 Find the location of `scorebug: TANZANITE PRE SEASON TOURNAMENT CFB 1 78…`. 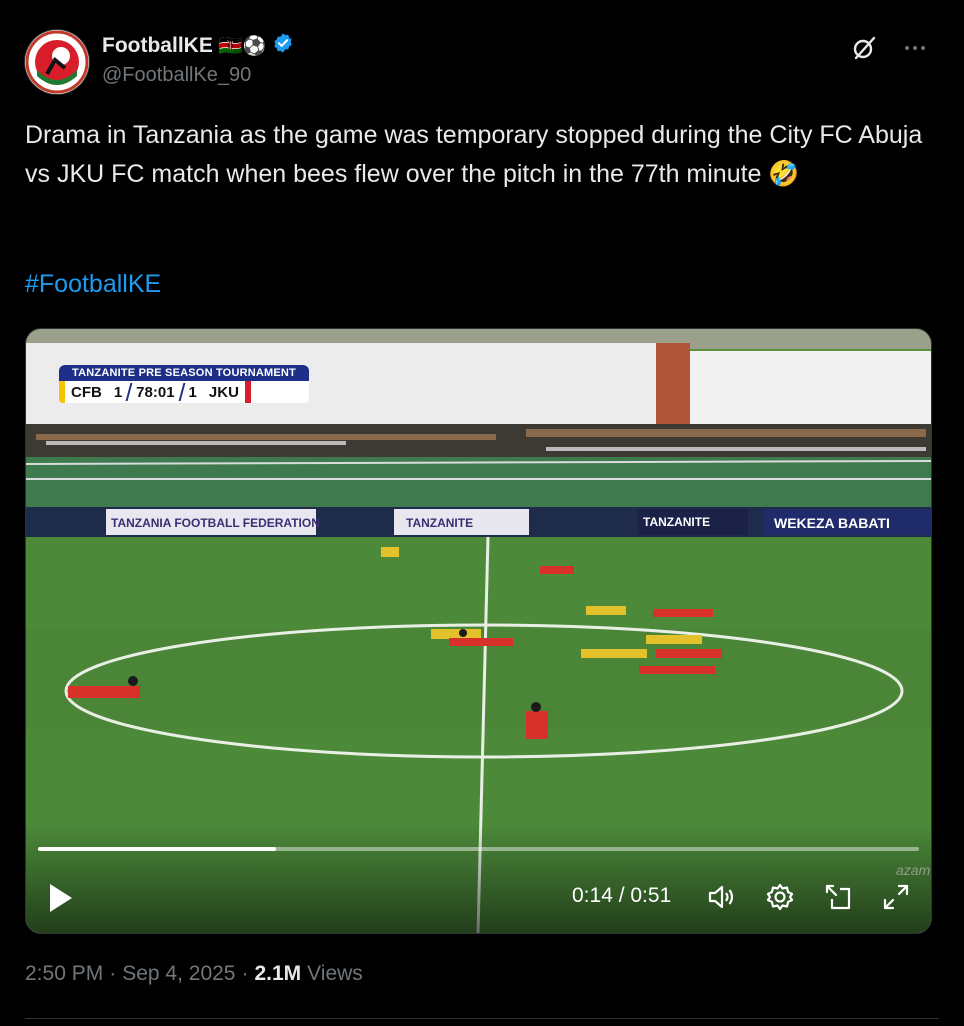

scorebug: TANZANITE PRE SEASON TOURNAMENT CFB 1 78… is located at coordinates (184, 384).